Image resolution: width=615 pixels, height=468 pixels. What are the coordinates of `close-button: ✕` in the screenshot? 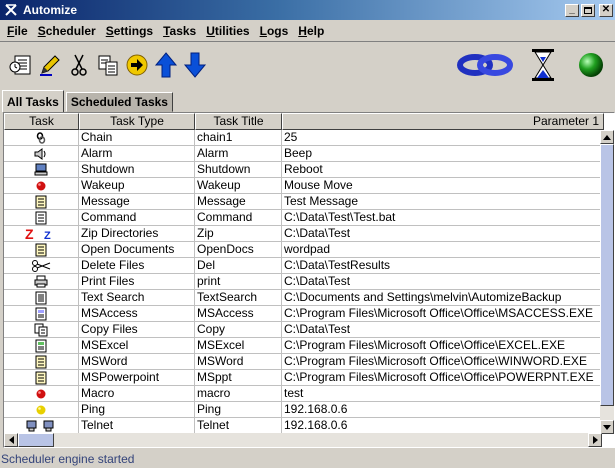 It's located at (606, 10).